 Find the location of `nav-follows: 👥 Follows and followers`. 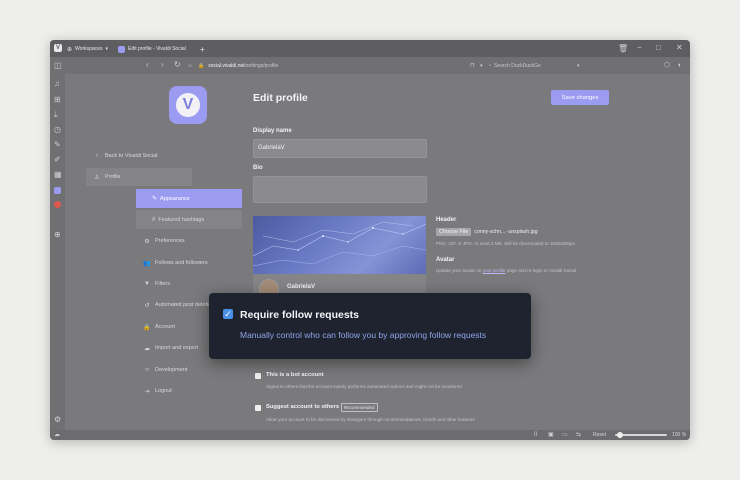

nav-follows: 👥 Follows and followers is located at coordinates (189, 263).